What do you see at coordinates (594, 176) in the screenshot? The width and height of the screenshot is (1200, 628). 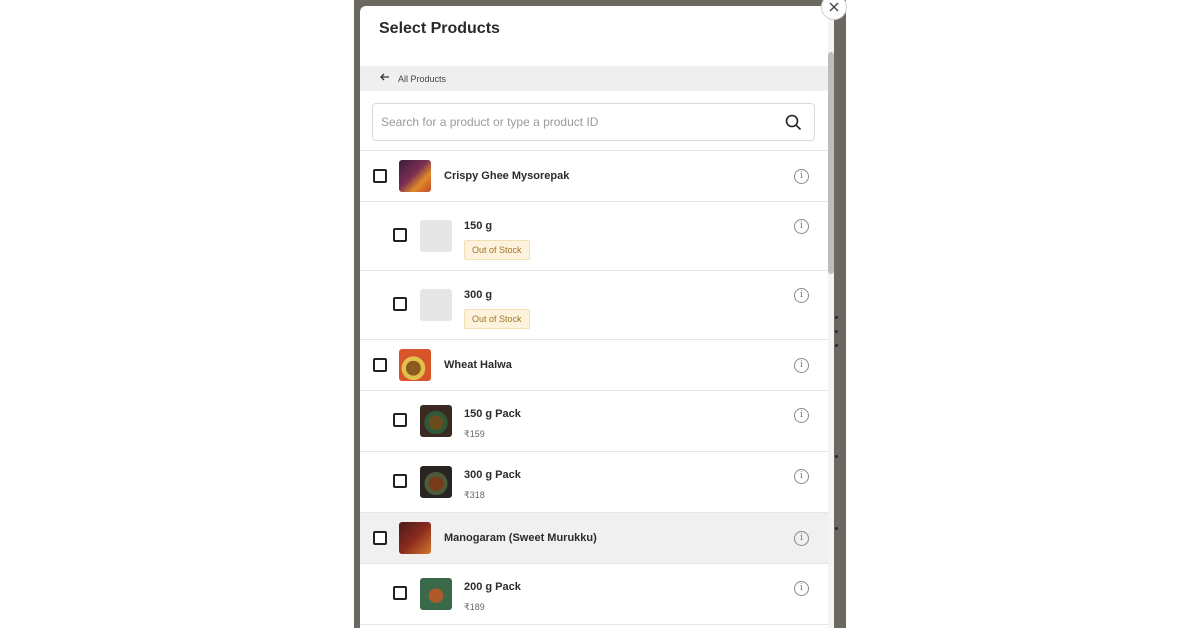 I see `product-row: Crispy Ghee Mysorepak i` at bounding box center [594, 176].